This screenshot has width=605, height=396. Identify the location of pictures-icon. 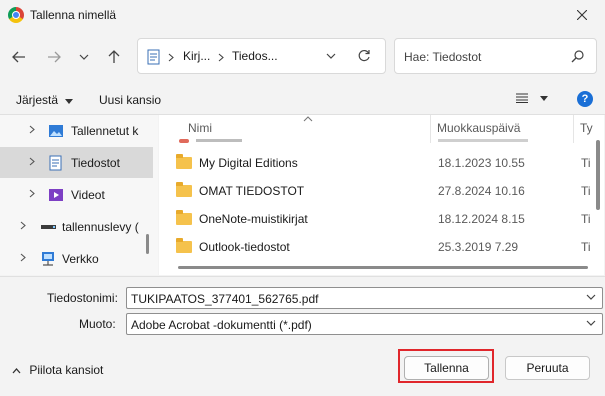
(56, 131).